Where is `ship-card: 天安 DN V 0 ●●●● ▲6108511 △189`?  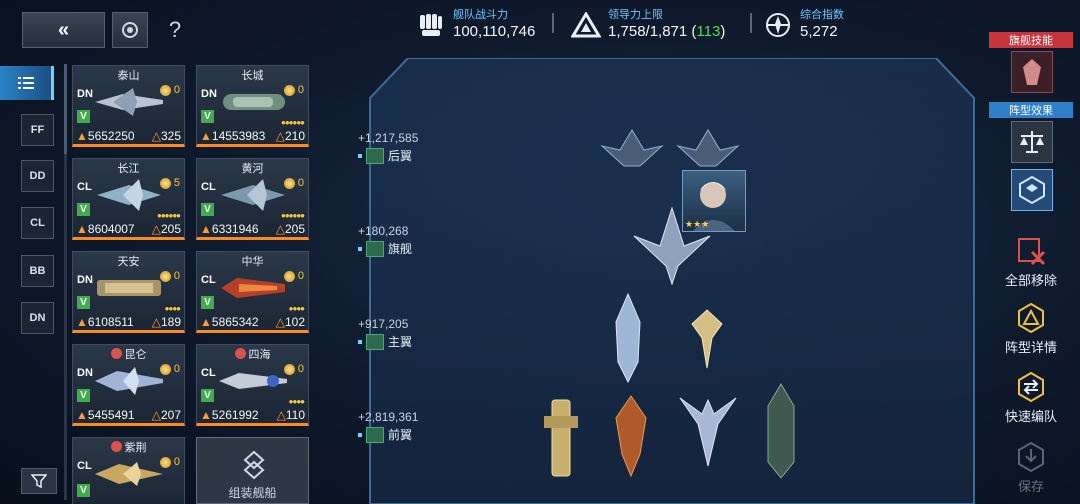 ship-card: 天安 DN V 0 ●●●● ▲6108511 △189 is located at coordinates (128, 292).